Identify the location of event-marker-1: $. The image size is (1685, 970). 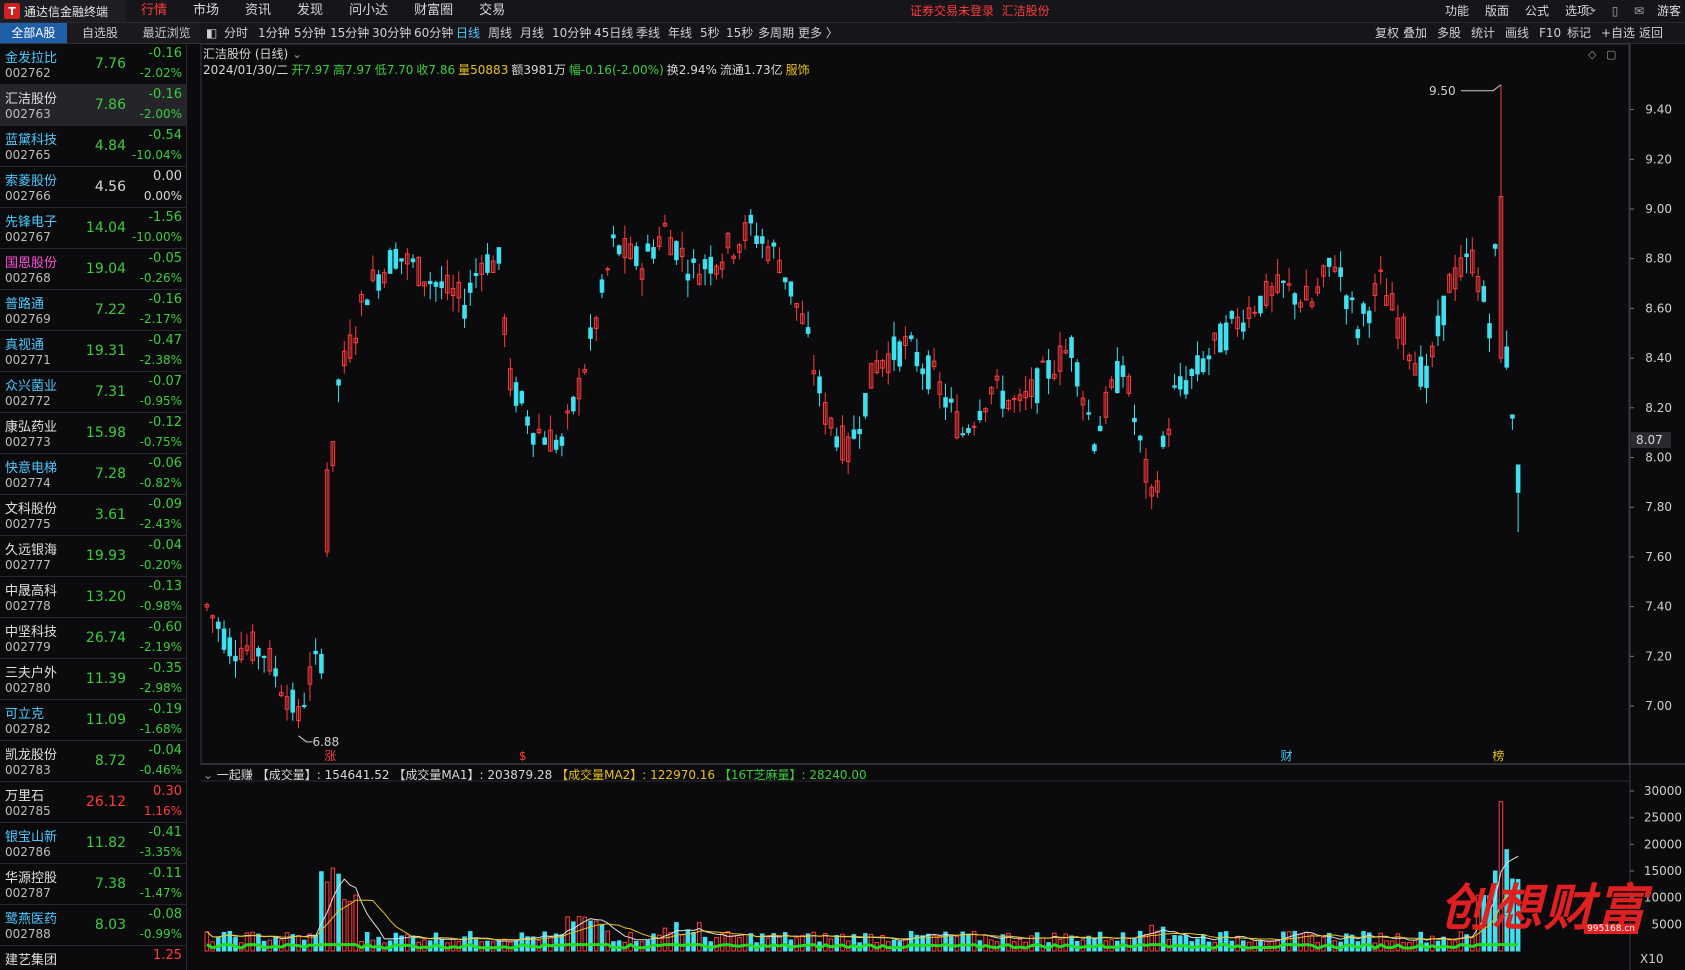
(523, 756).